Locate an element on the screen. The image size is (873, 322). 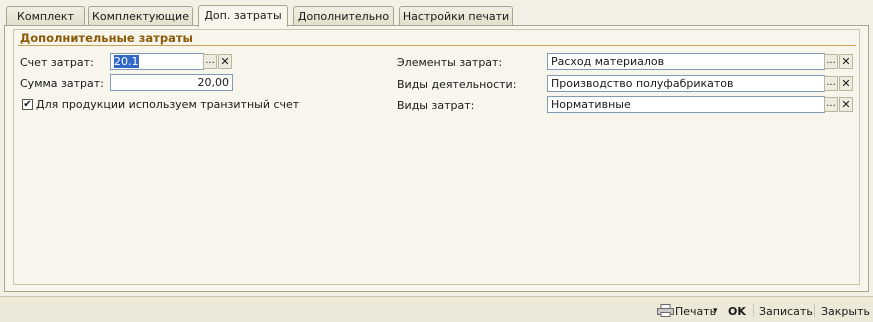
print-button: Печать is located at coordinates (695, 311).